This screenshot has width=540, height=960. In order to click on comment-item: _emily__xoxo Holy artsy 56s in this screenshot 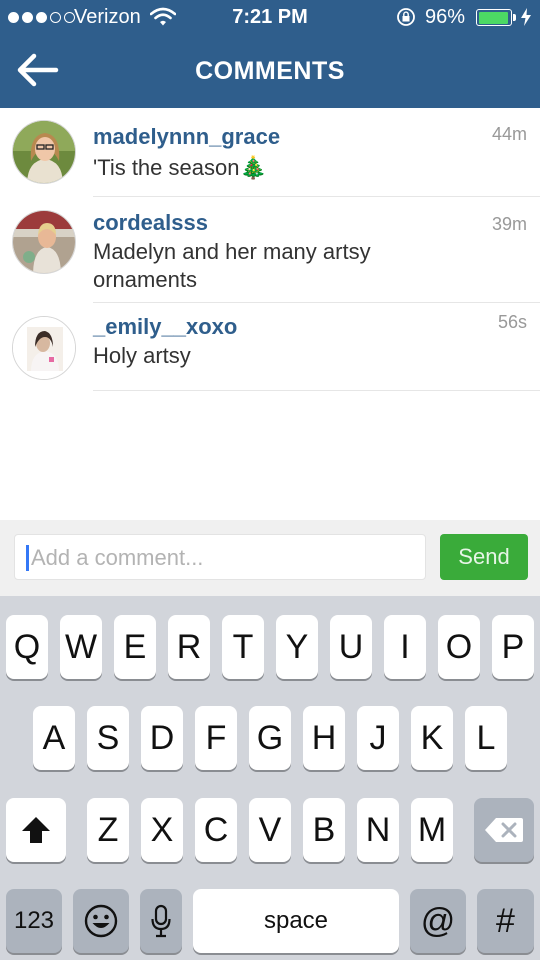, I will do `click(270, 347)`.